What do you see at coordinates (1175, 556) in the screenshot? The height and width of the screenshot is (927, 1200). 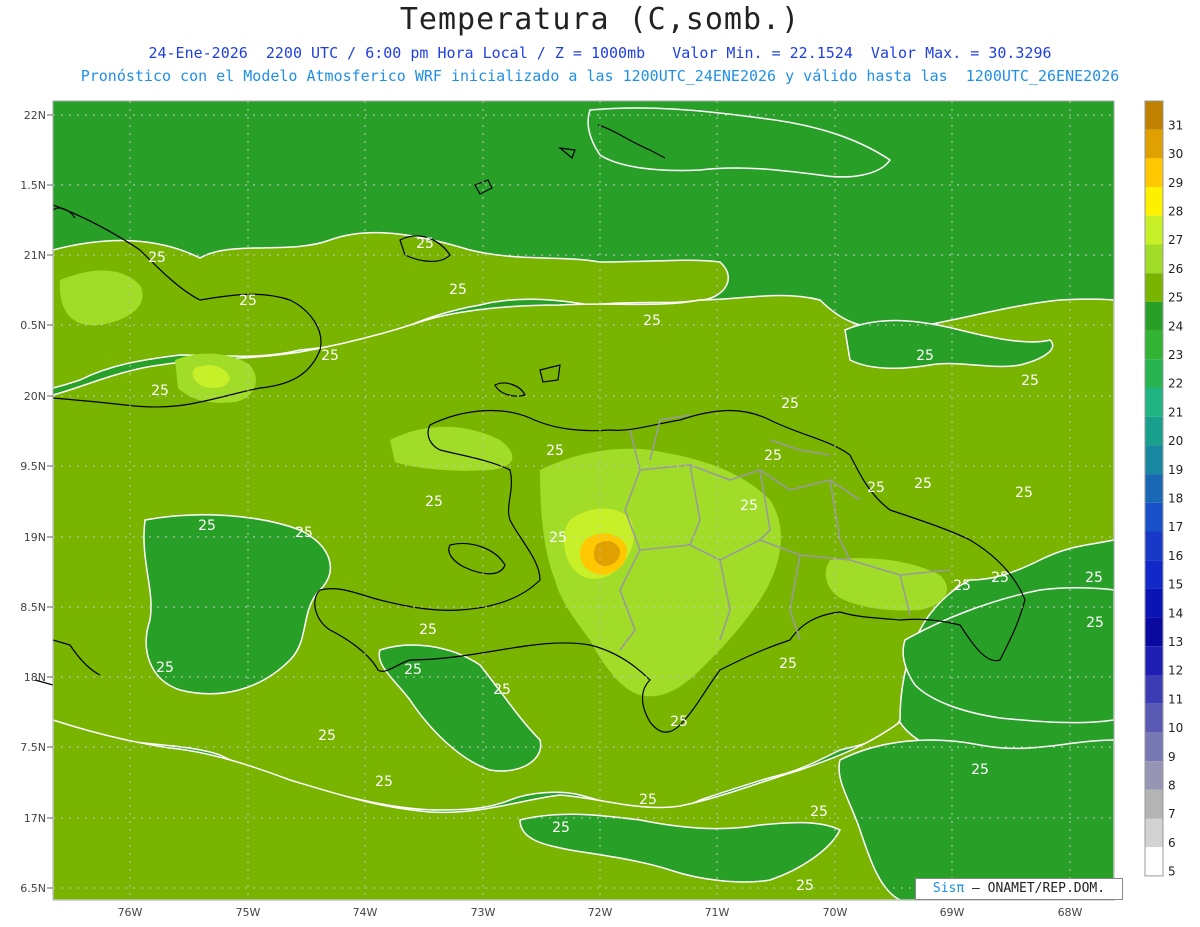 I see `colorbar-label: 16` at bounding box center [1175, 556].